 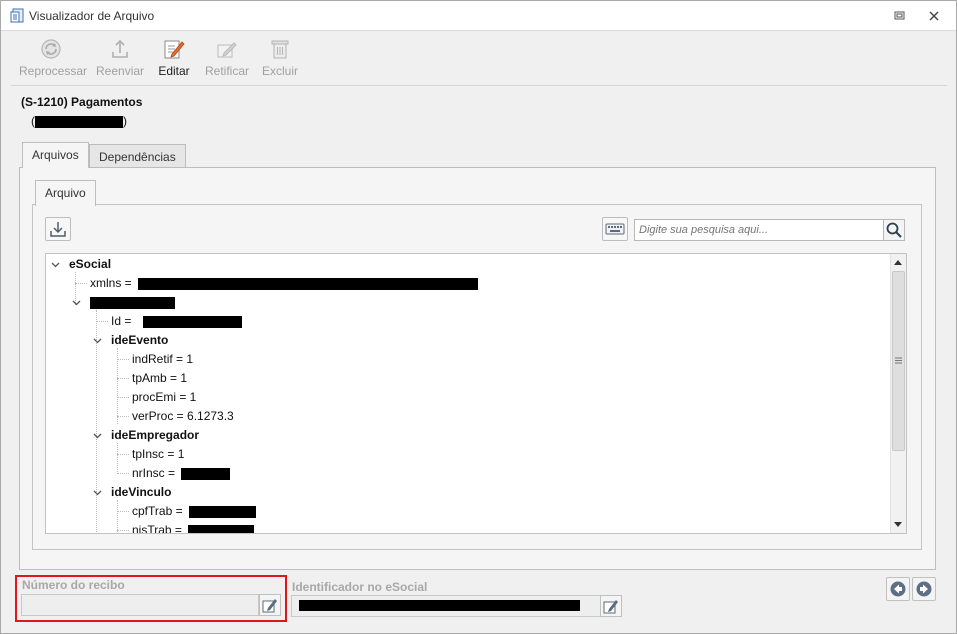 I want to click on resend-button: Reenviar, so click(x=120, y=58).